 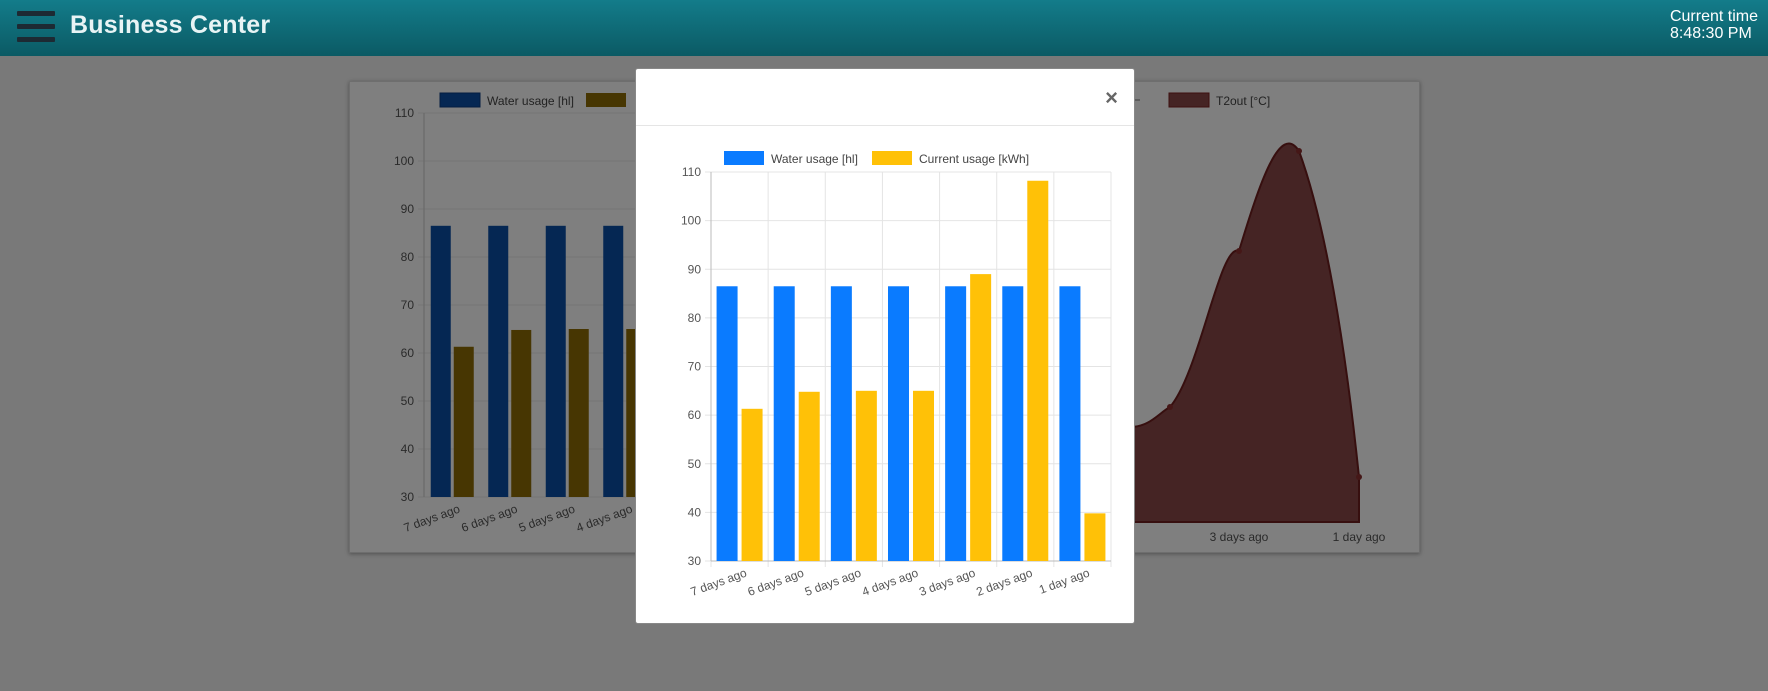 I want to click on y-tick-label: 90, so click(x=695, y=269).